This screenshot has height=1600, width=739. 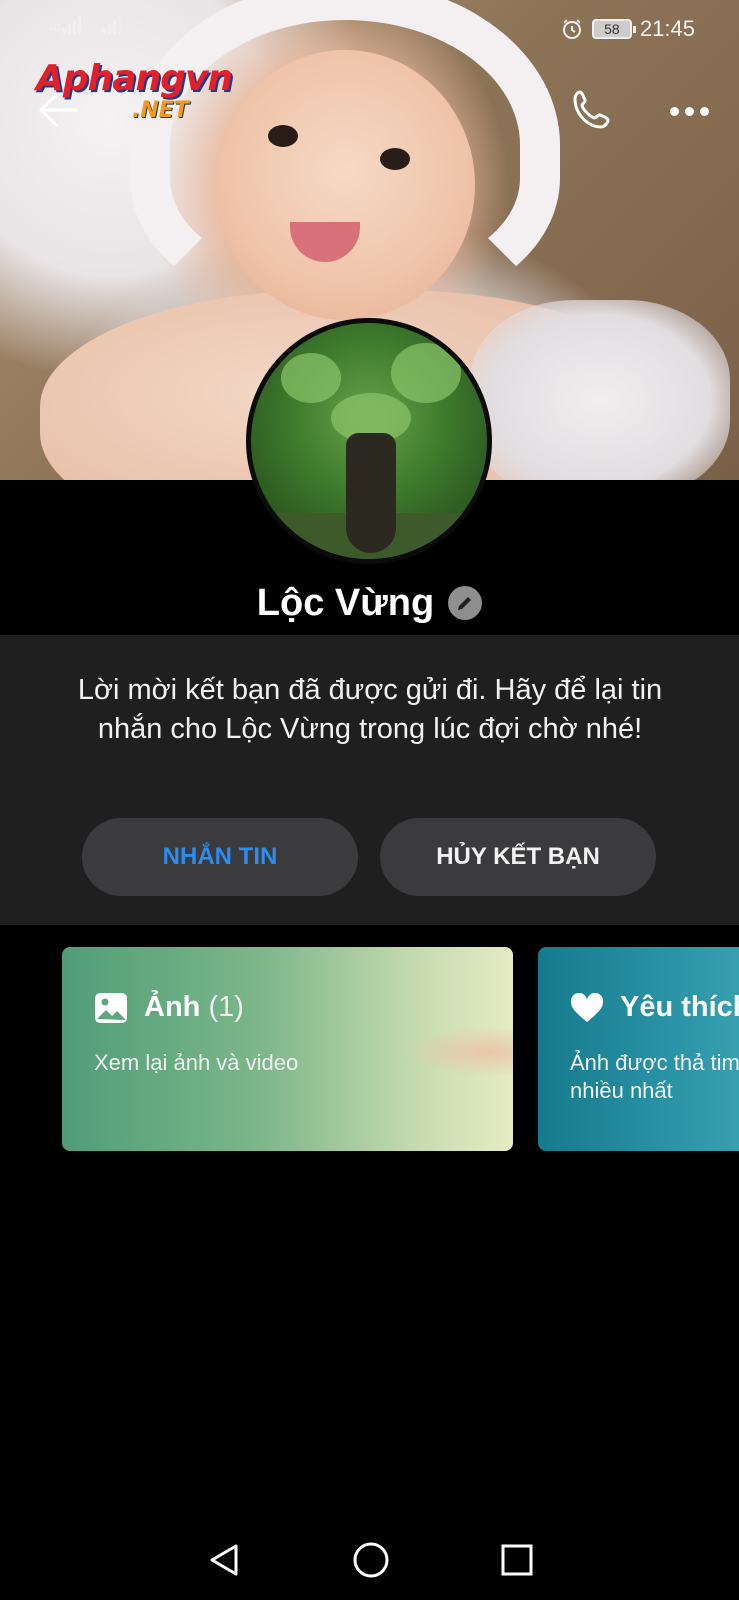 I want to click on clock: 21:45, so click(x=667, y=28).